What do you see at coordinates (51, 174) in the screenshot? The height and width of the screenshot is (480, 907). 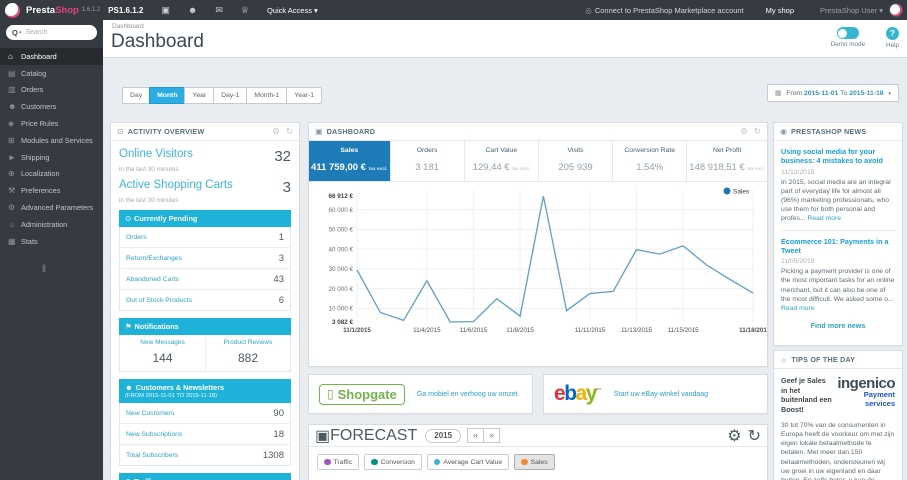 I see `sidebar-item-localization: ⊕ Localization` at bounding box center [51, 174].